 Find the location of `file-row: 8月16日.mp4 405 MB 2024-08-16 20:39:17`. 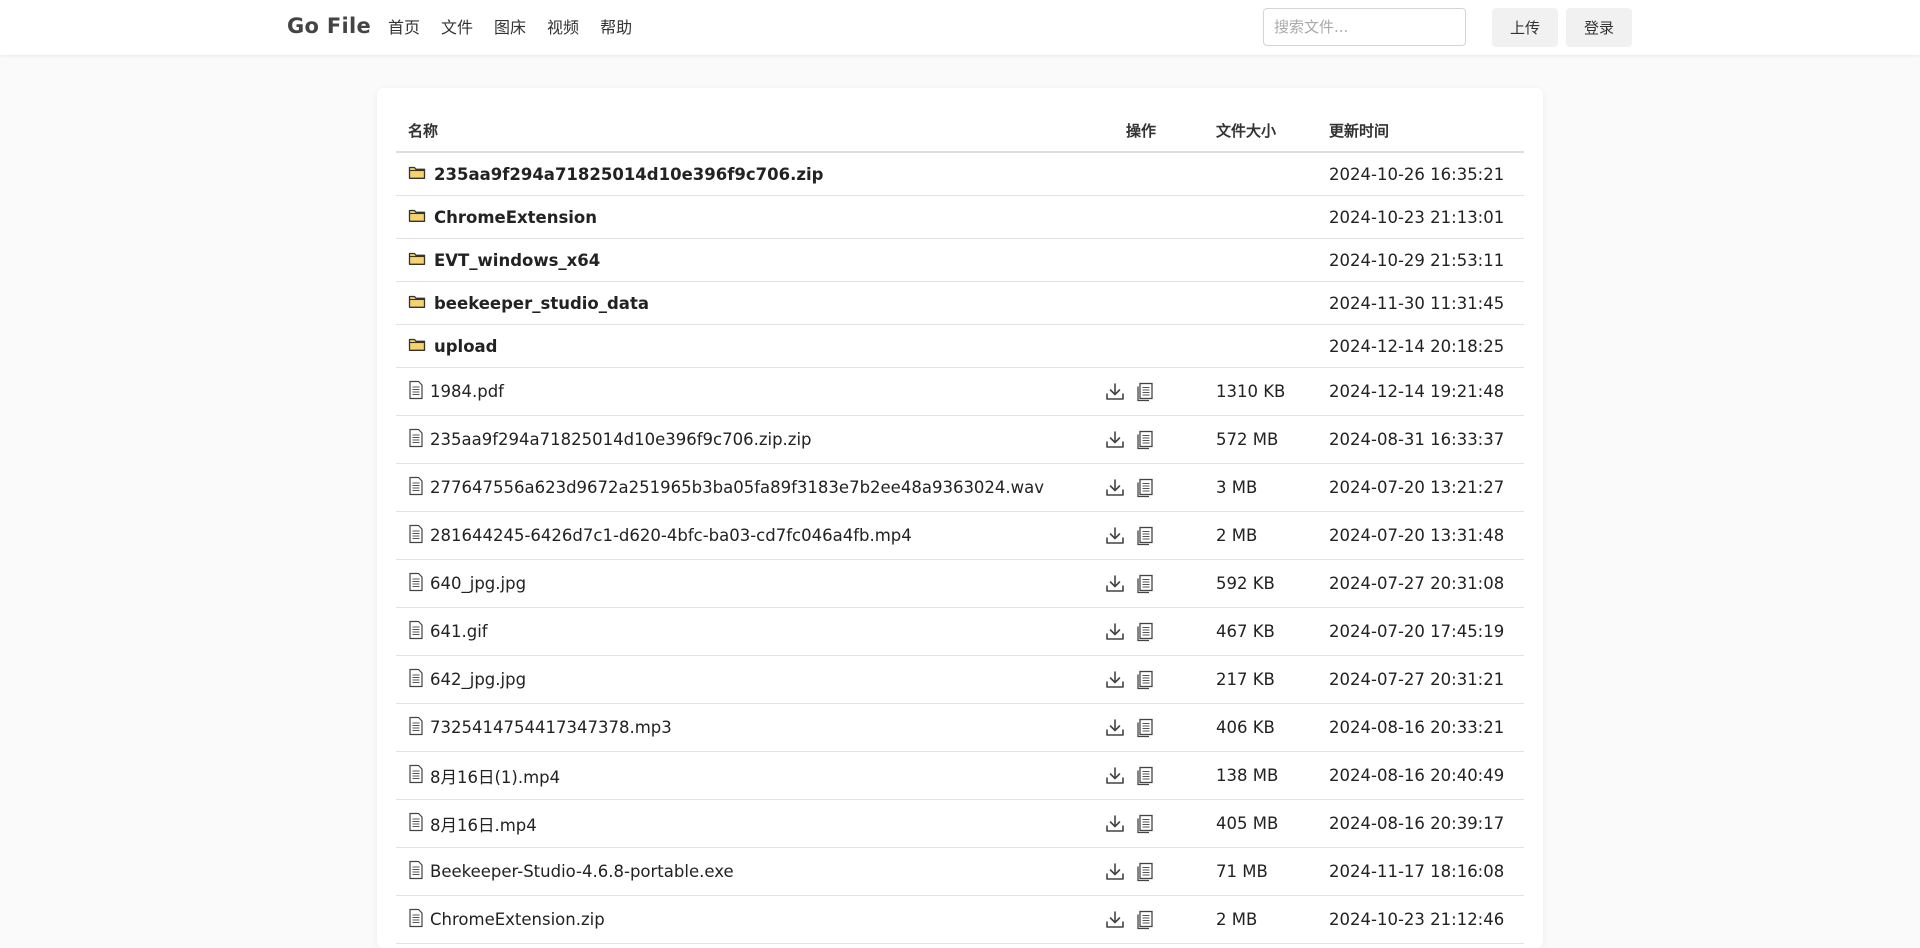

file-row: 8月16日.mp4 405 MB 2024-08-16 20:39:17 is located at coordinates (960, 824).